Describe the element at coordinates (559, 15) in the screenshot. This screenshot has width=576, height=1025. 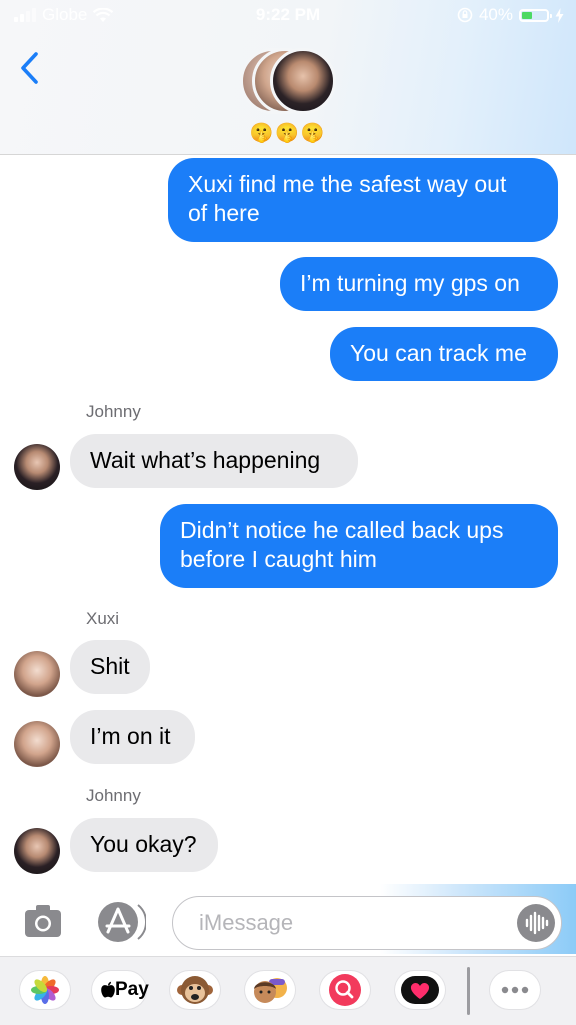
I see `charging-bolt-icon` at that location.